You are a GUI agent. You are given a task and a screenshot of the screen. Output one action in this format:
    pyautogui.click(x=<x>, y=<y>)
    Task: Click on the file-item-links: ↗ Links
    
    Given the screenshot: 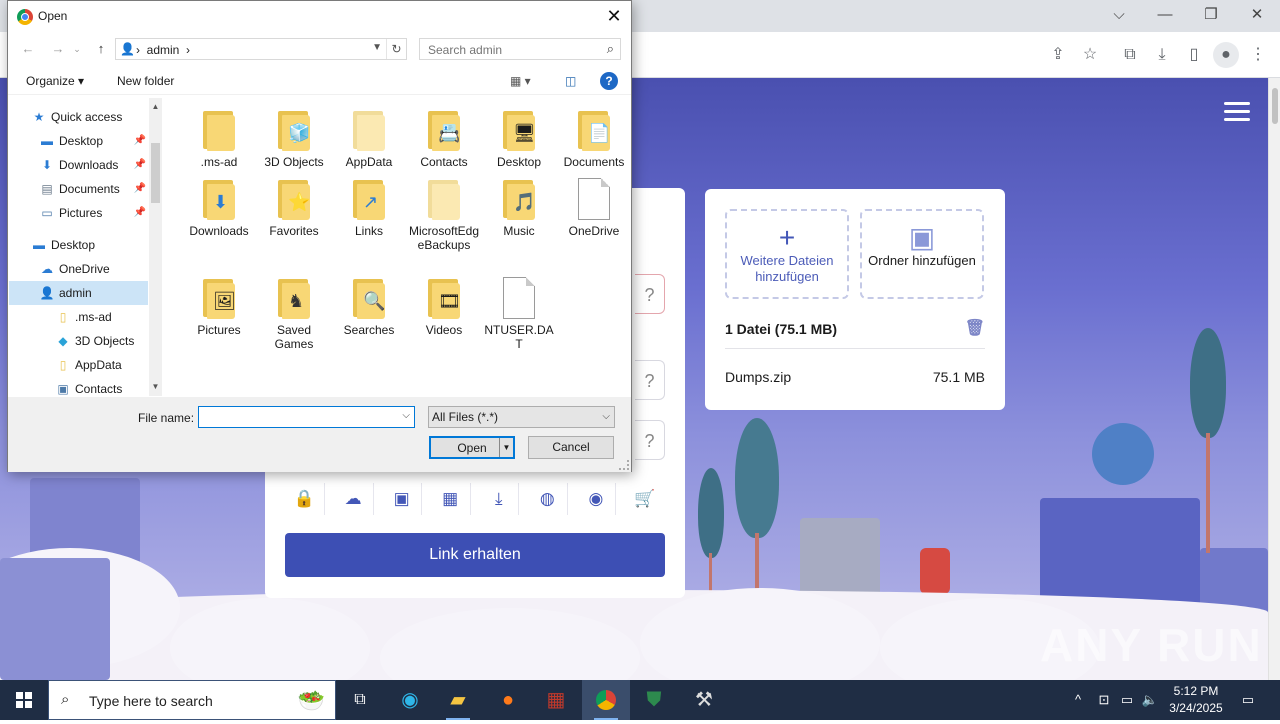 What is the action you would take?
    pyautogui.click(x=369, y=208)
    